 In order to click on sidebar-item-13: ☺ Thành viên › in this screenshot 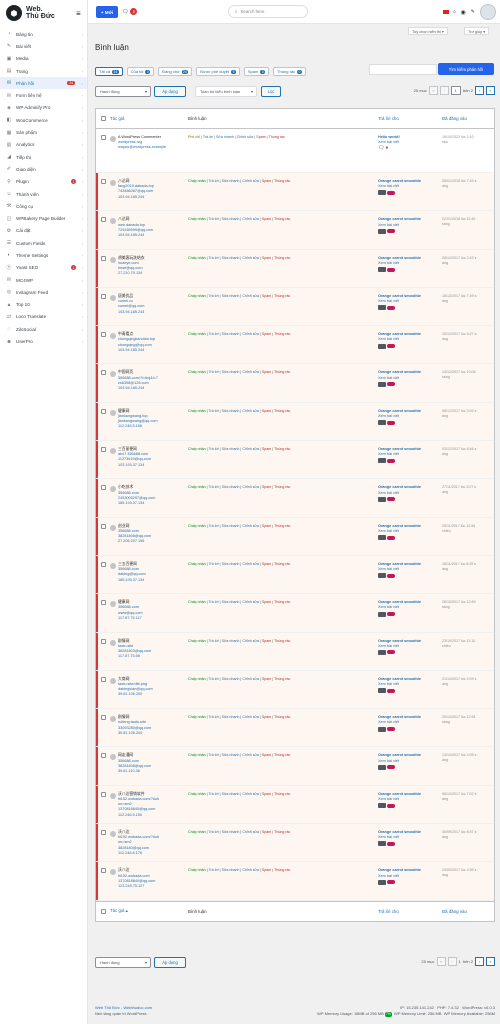, I will do `click(43, 194)`.